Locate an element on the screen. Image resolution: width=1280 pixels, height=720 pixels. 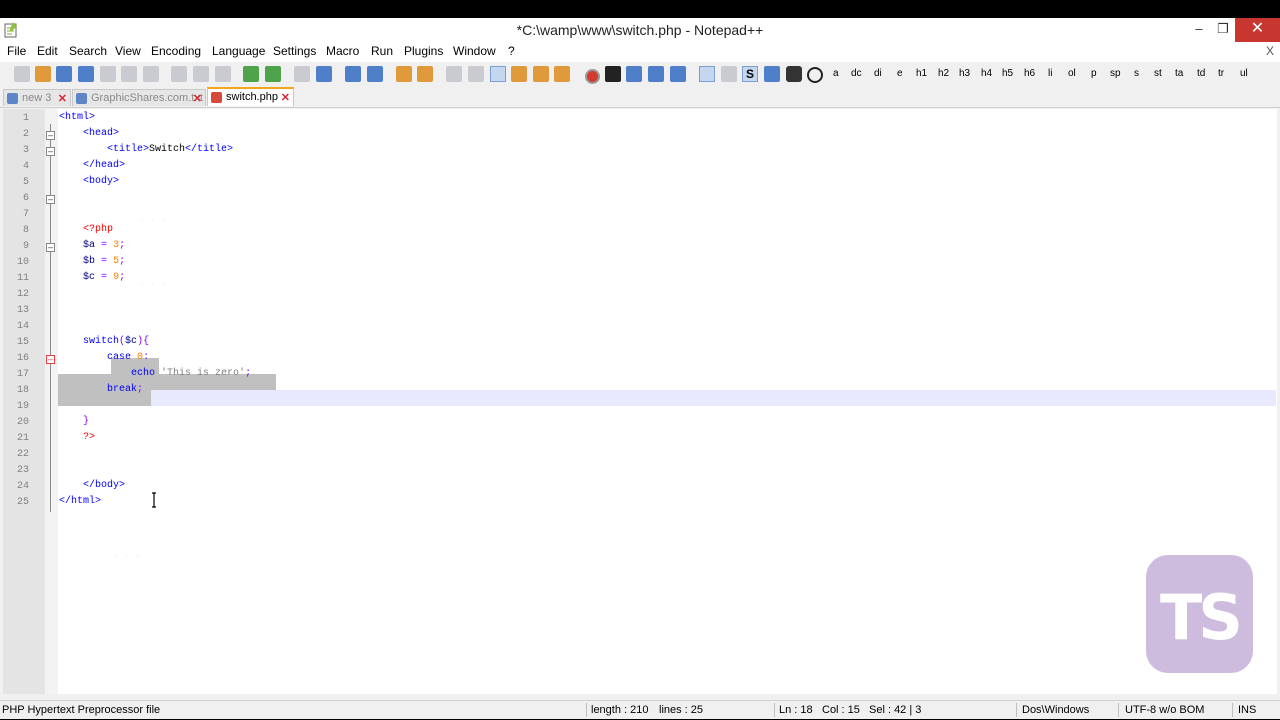
fold-toggle-php: – is located at coordinates (50, 247).